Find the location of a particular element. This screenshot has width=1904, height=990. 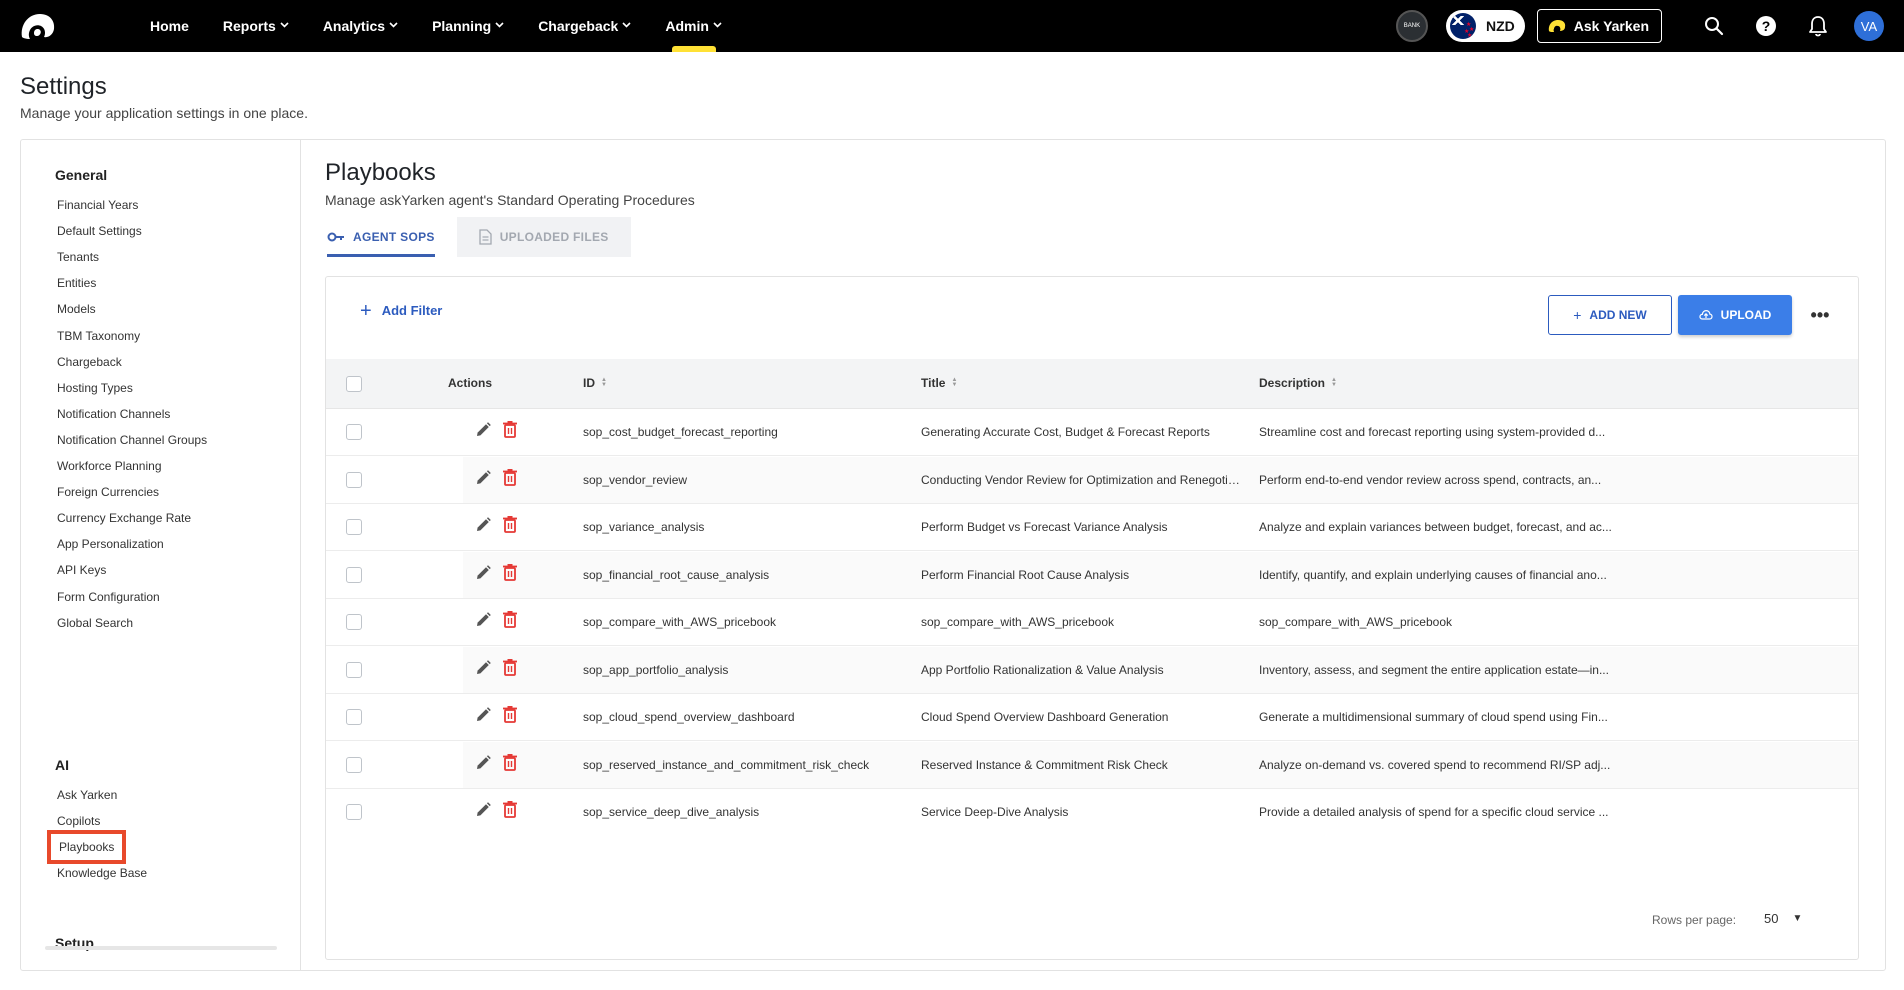

sidebar-item-currency-exchange-rate: Currency Exchange Rate is located at coordinates (124, 518).